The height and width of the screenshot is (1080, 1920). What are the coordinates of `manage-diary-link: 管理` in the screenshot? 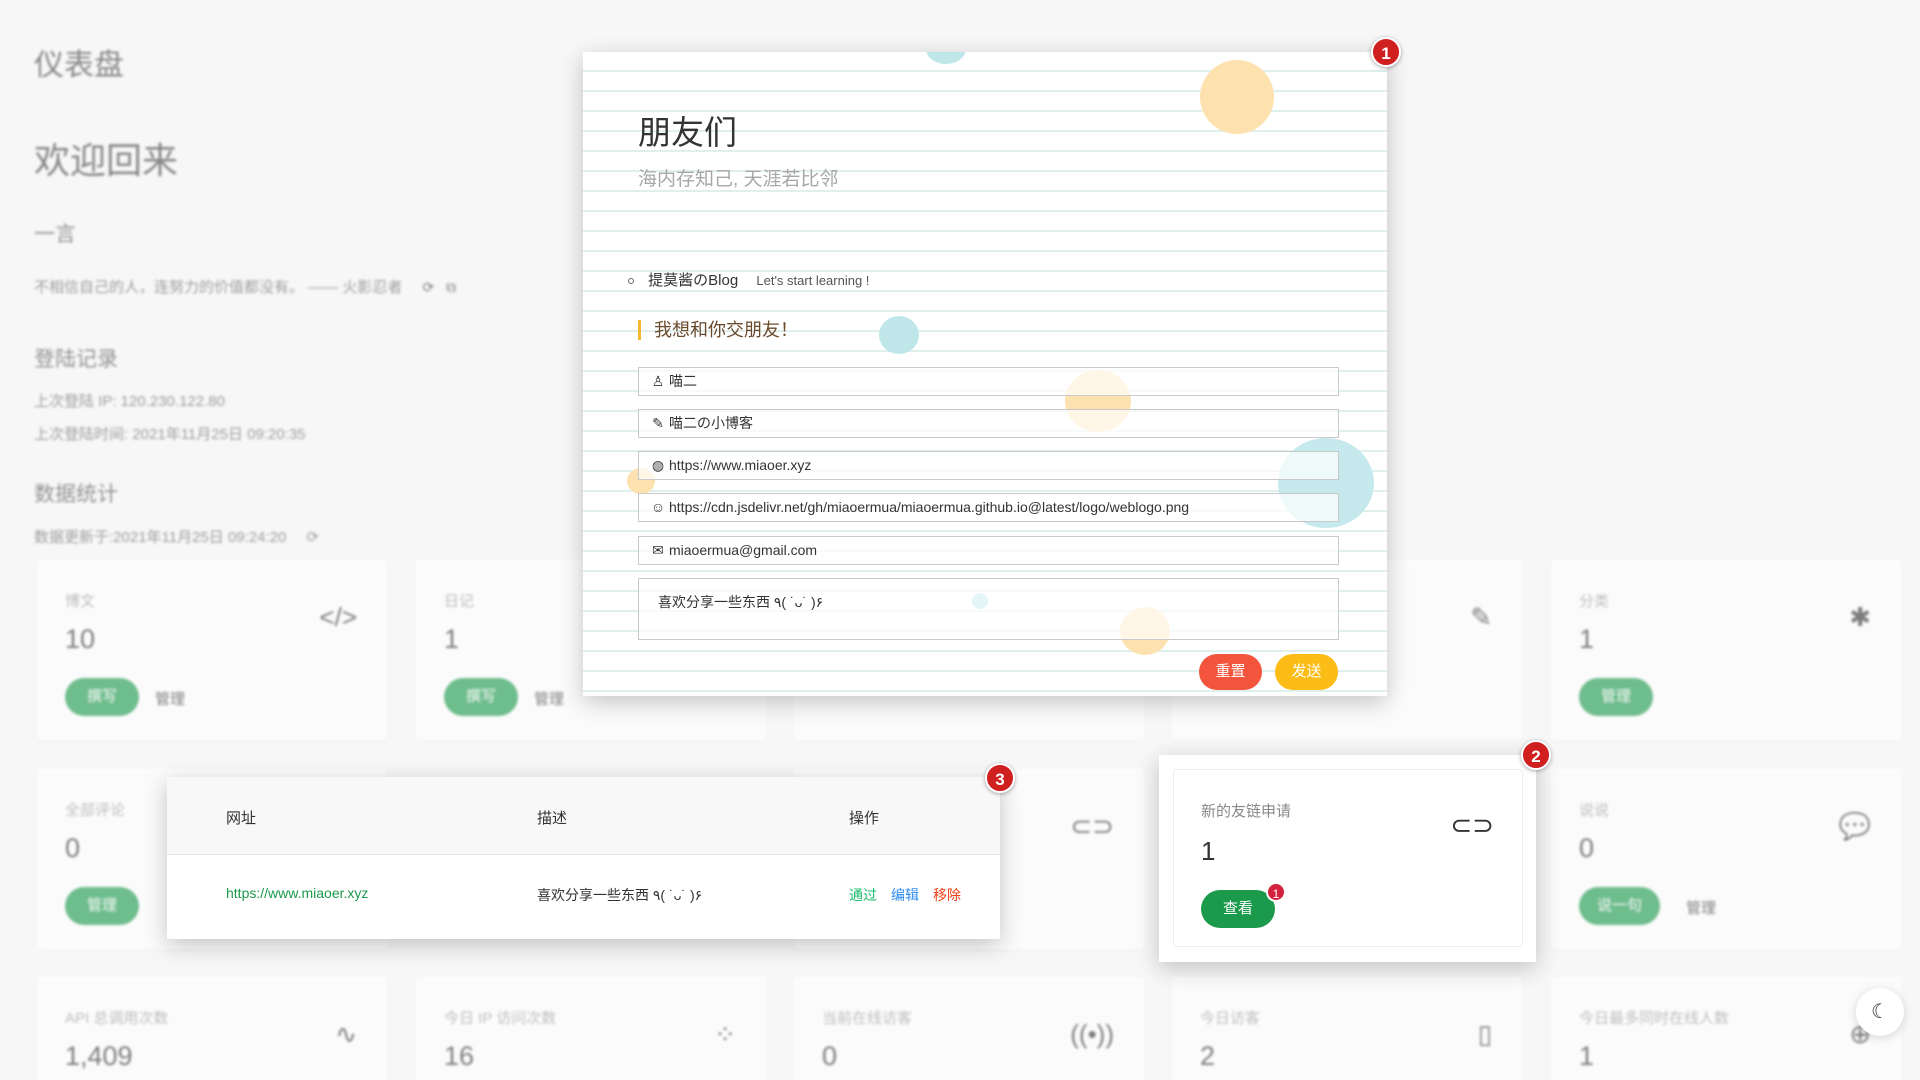 It's located at (549, 698).